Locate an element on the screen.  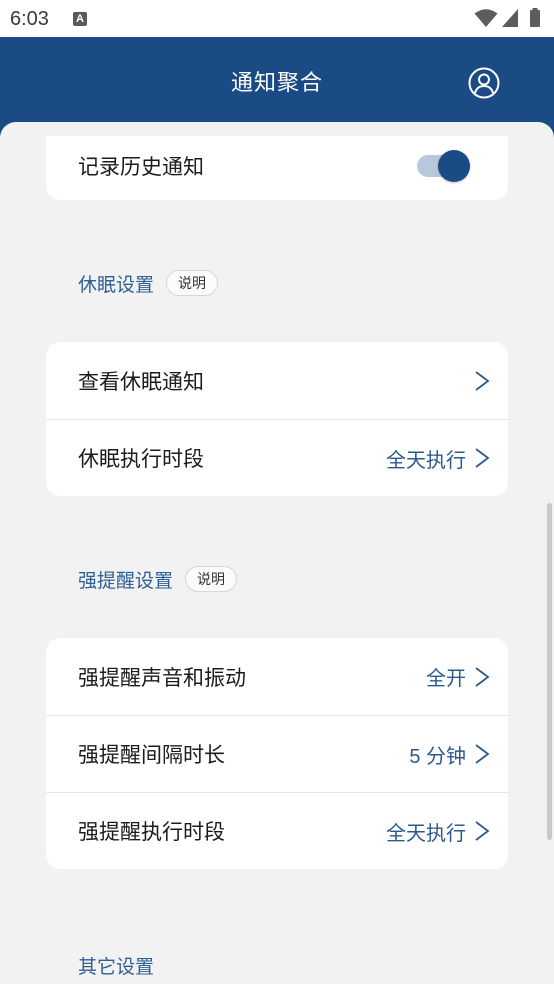
history-card: 记录历史通知 is located at coordinates (277, 168).